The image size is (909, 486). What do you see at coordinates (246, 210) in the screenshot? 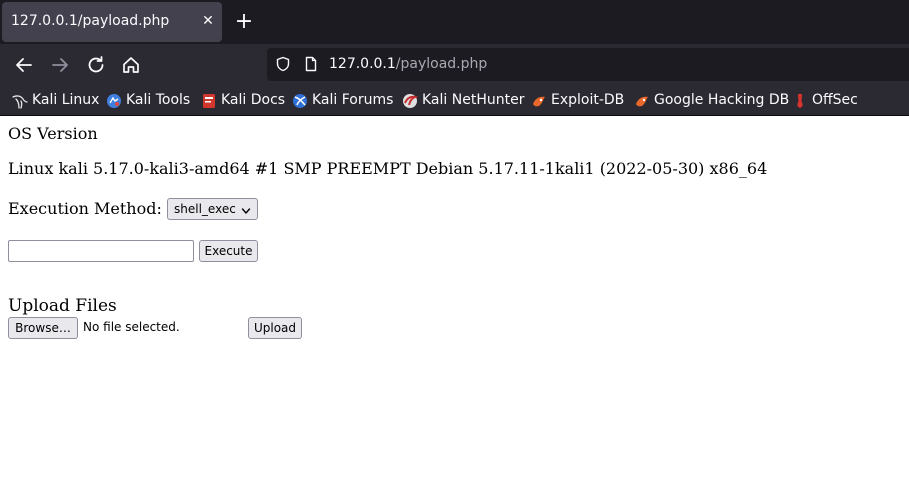
I see `chevron-down-icon` at bounding box center [246, 210].